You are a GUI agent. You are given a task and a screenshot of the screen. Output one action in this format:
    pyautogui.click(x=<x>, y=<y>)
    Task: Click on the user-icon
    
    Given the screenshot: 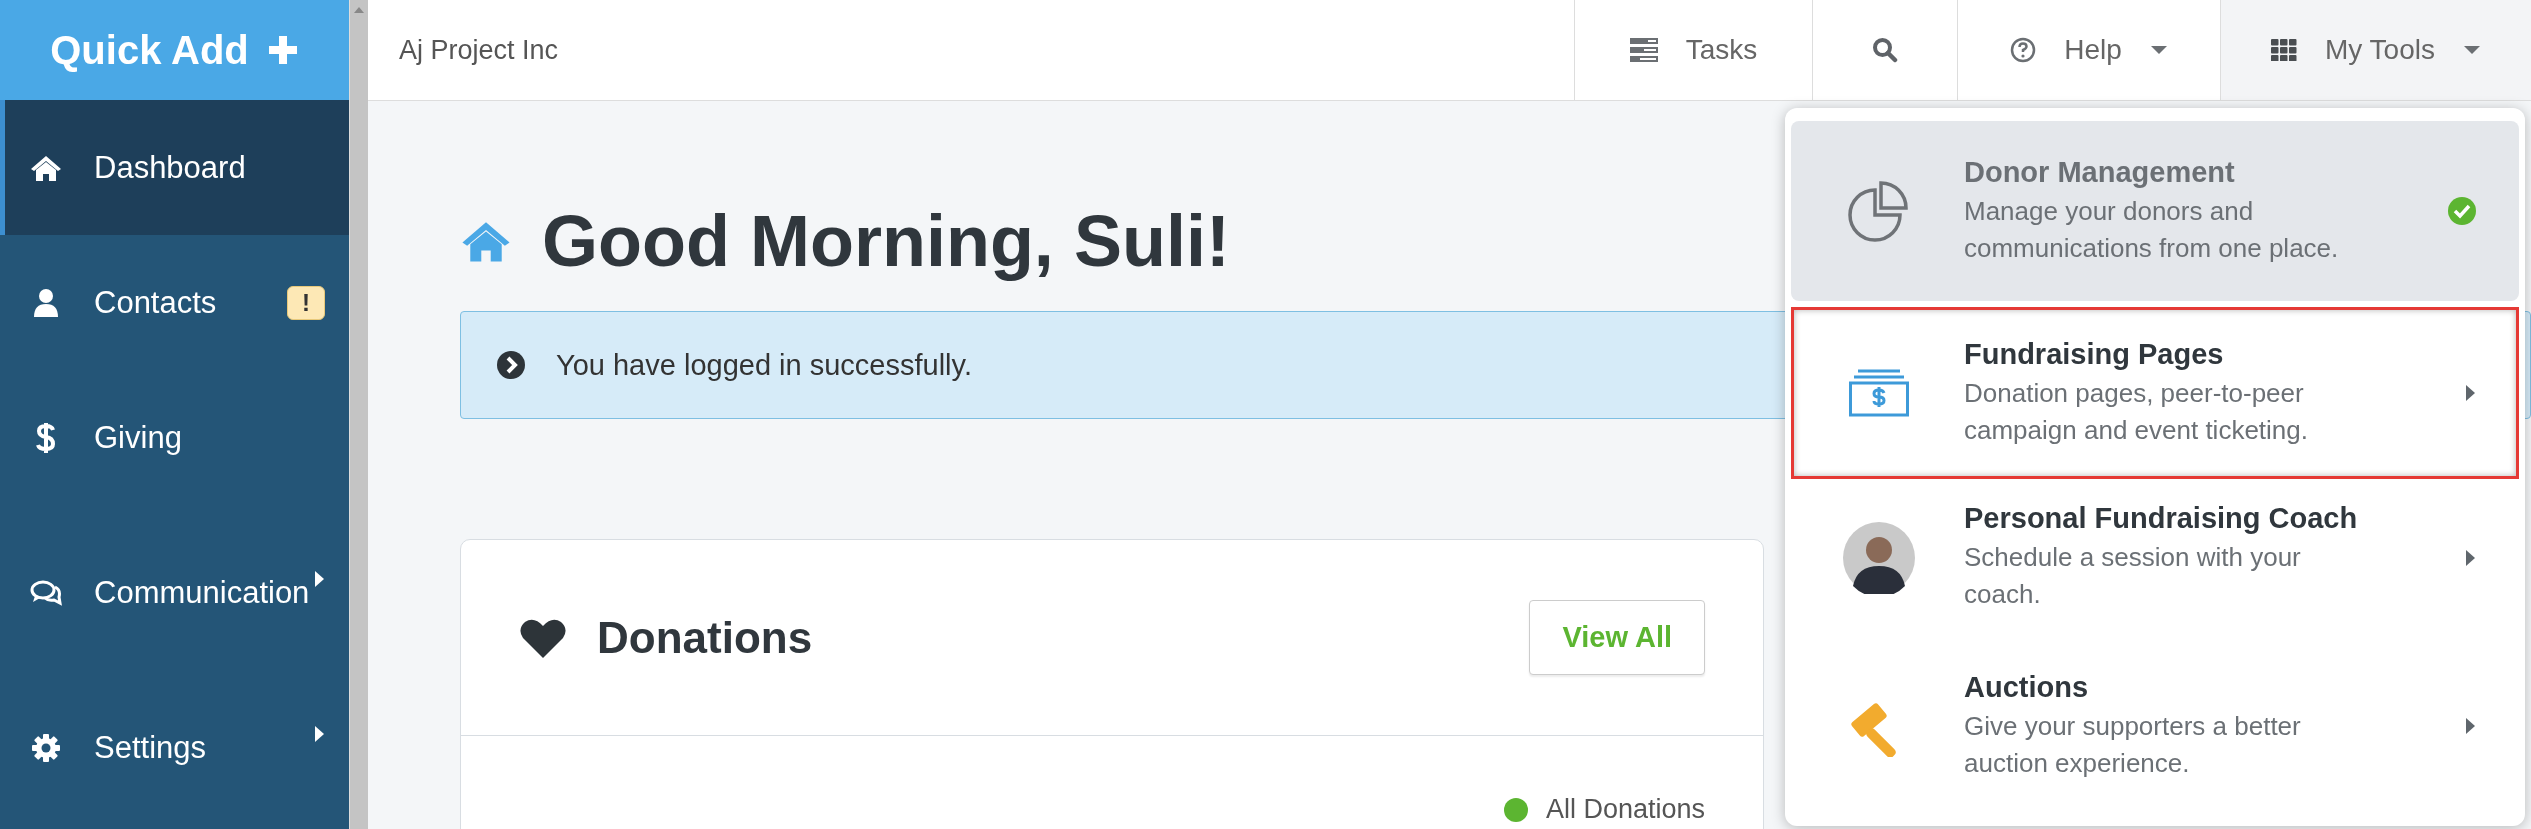 What is the action you would take?
    pyautogui.click(x=46, y=302)
    